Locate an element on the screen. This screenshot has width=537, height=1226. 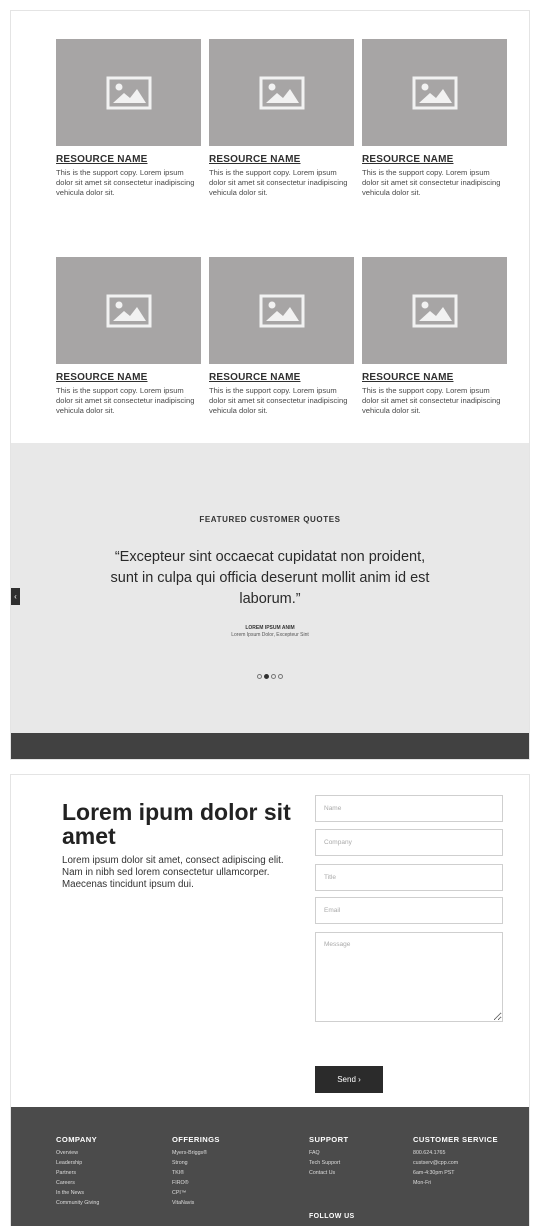
footer-link: FAQ is located at coordinates (329, 1153).